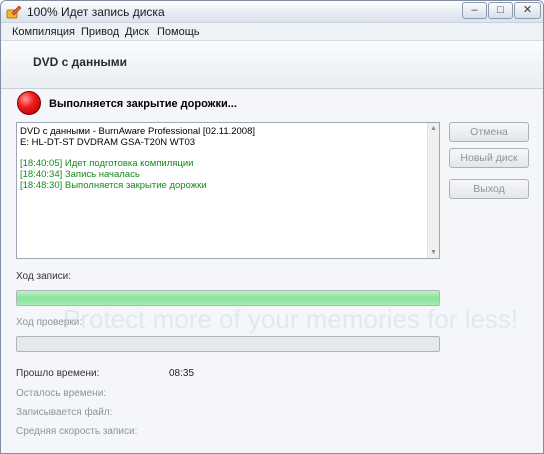 This screenshot has height=454, width=544. I want to click on verify-progress-label: Ход проверки:, so click(49, 322).